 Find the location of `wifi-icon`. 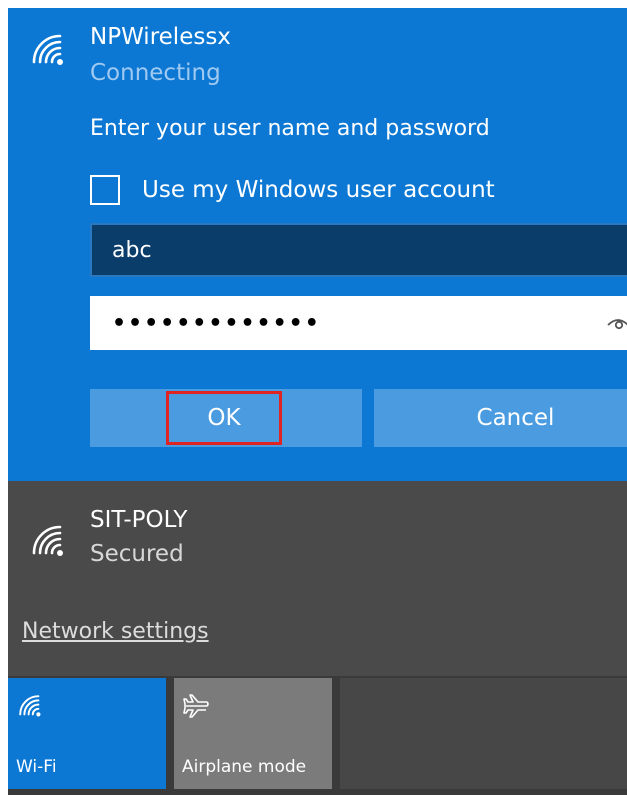

wifi-icon is located at coordinates (30, 706).